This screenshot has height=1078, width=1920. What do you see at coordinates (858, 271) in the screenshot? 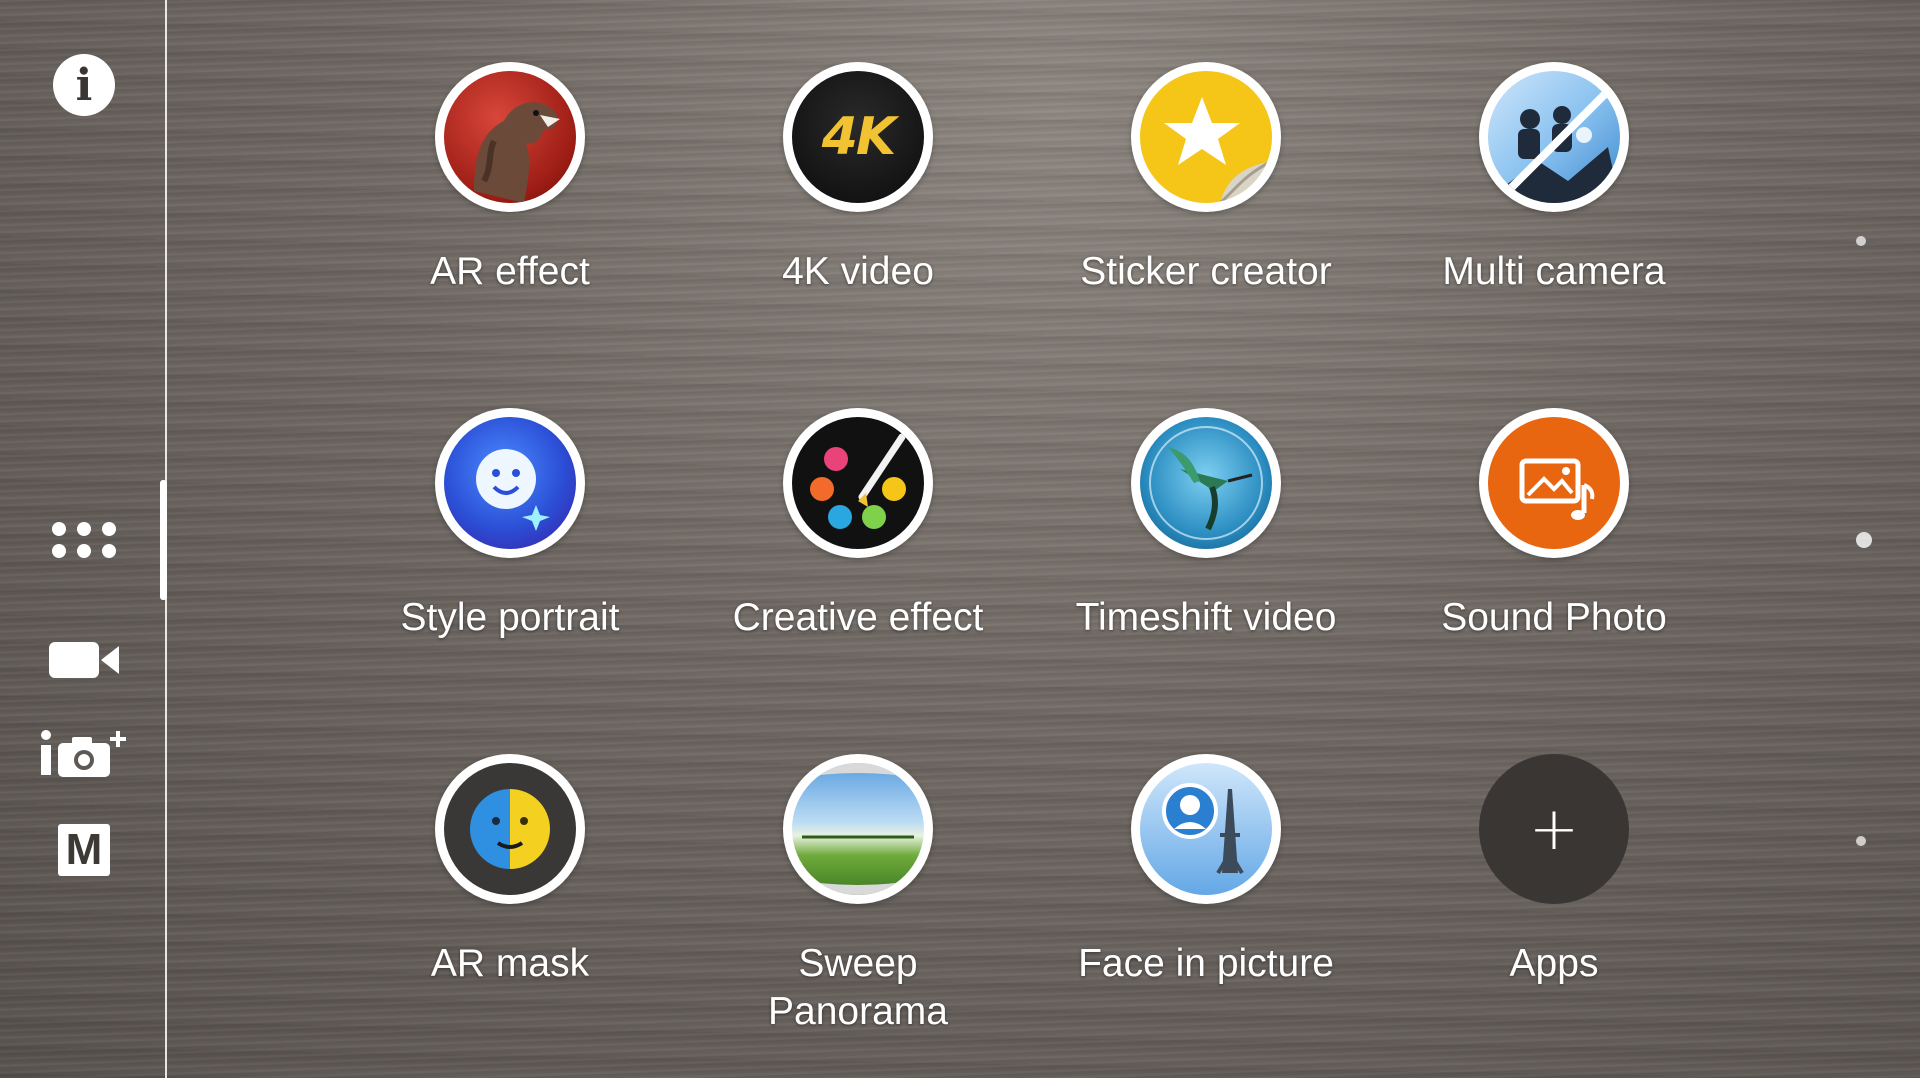
I see `mode-label: 4K video` at bounding box center [858, 271].